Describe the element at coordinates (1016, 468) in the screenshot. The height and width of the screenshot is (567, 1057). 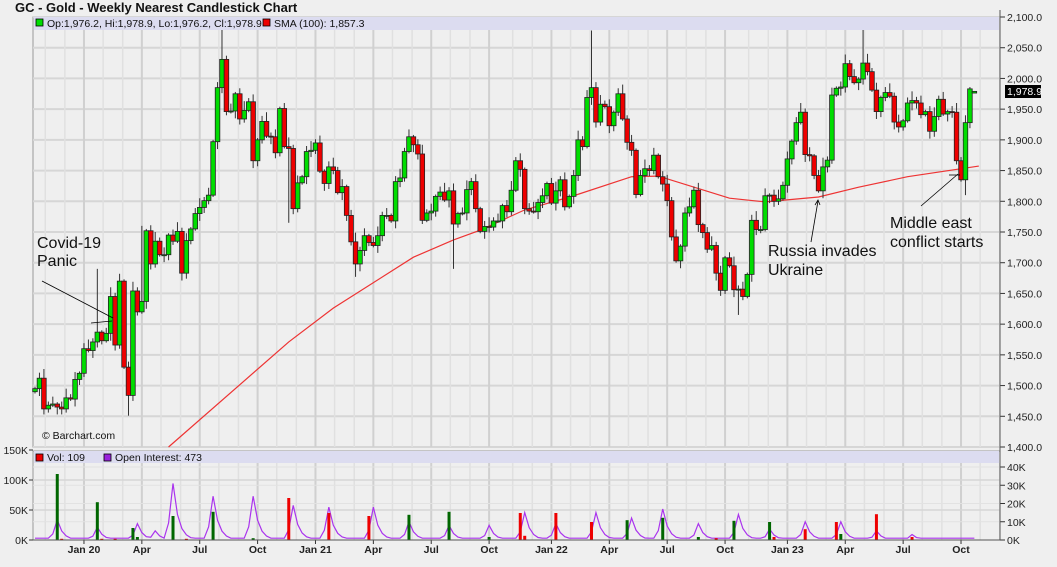
I see `oi-tick-label: 40K` at that location.